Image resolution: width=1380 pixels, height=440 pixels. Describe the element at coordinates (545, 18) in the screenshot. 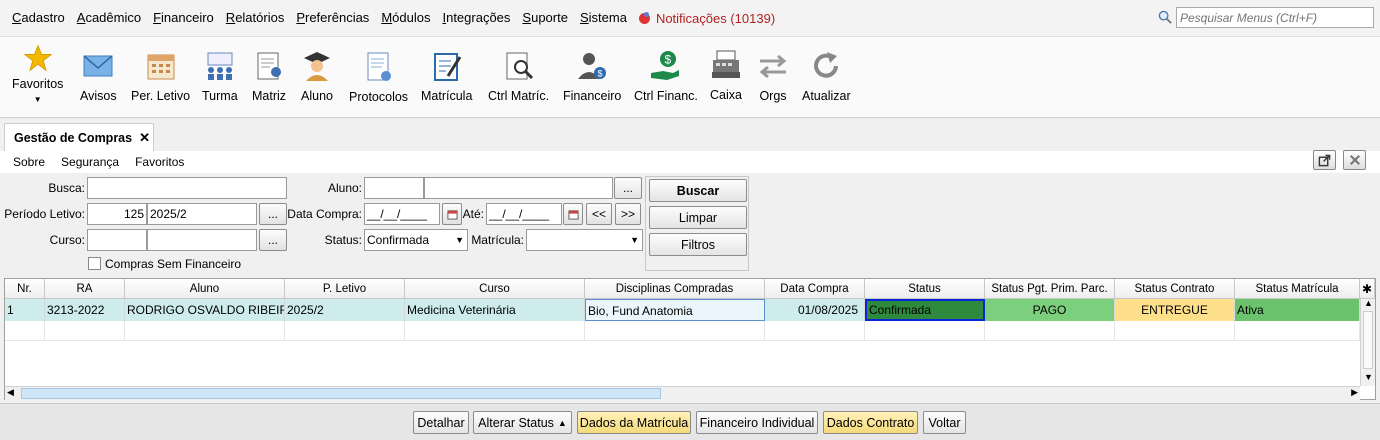

I see `menu-suporte: Suporte` at that location.